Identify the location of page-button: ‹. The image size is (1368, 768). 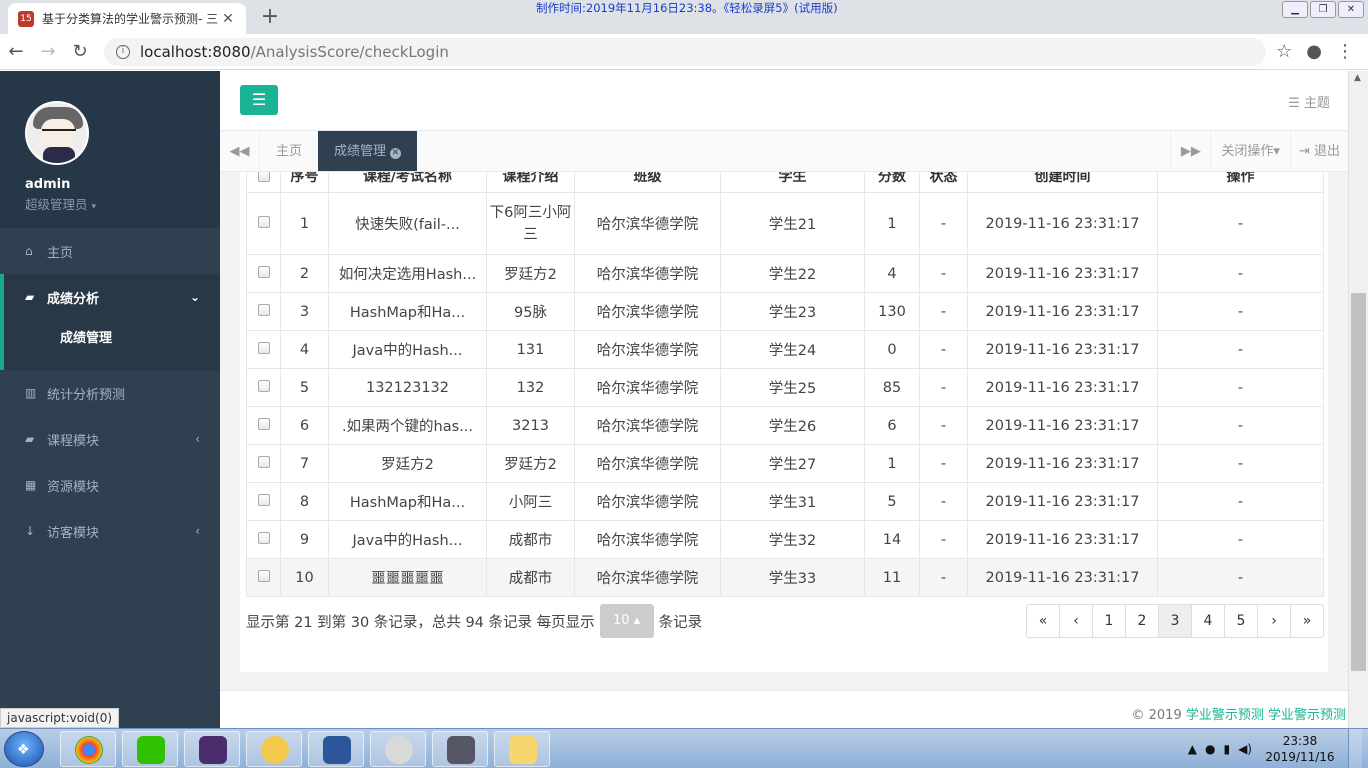
(1076, 621).